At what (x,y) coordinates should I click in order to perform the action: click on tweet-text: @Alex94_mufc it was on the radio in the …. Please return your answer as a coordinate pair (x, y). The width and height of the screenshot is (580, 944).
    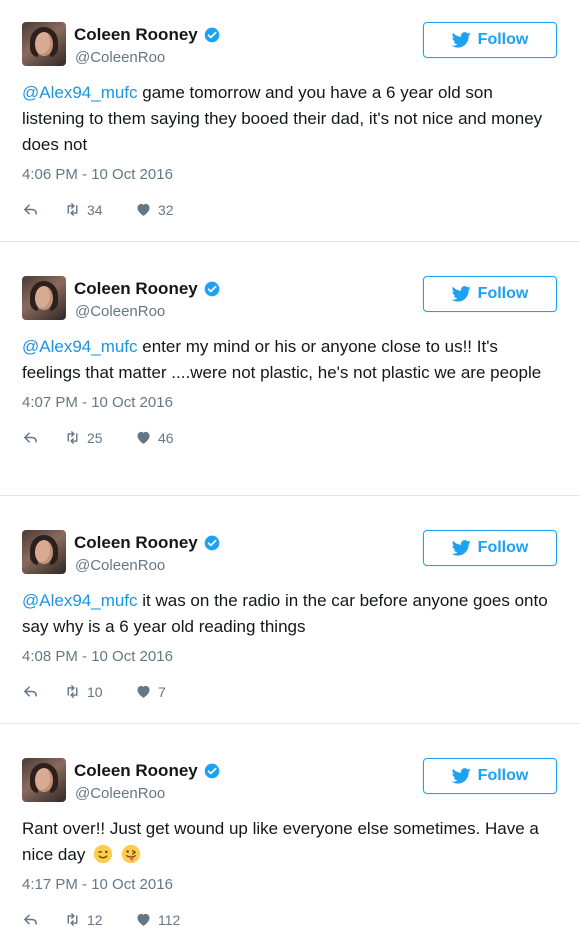
    Looking at the image, I should click on (289, 614).